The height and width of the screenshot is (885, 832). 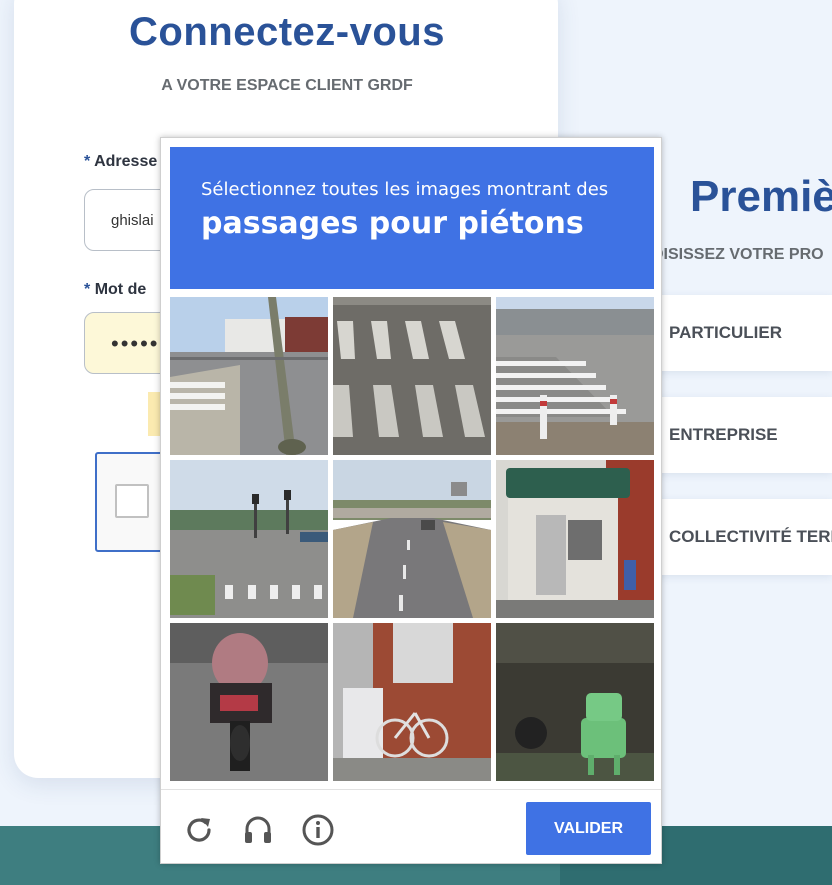 I want to click on info-icon, so click(x=318, y=830).